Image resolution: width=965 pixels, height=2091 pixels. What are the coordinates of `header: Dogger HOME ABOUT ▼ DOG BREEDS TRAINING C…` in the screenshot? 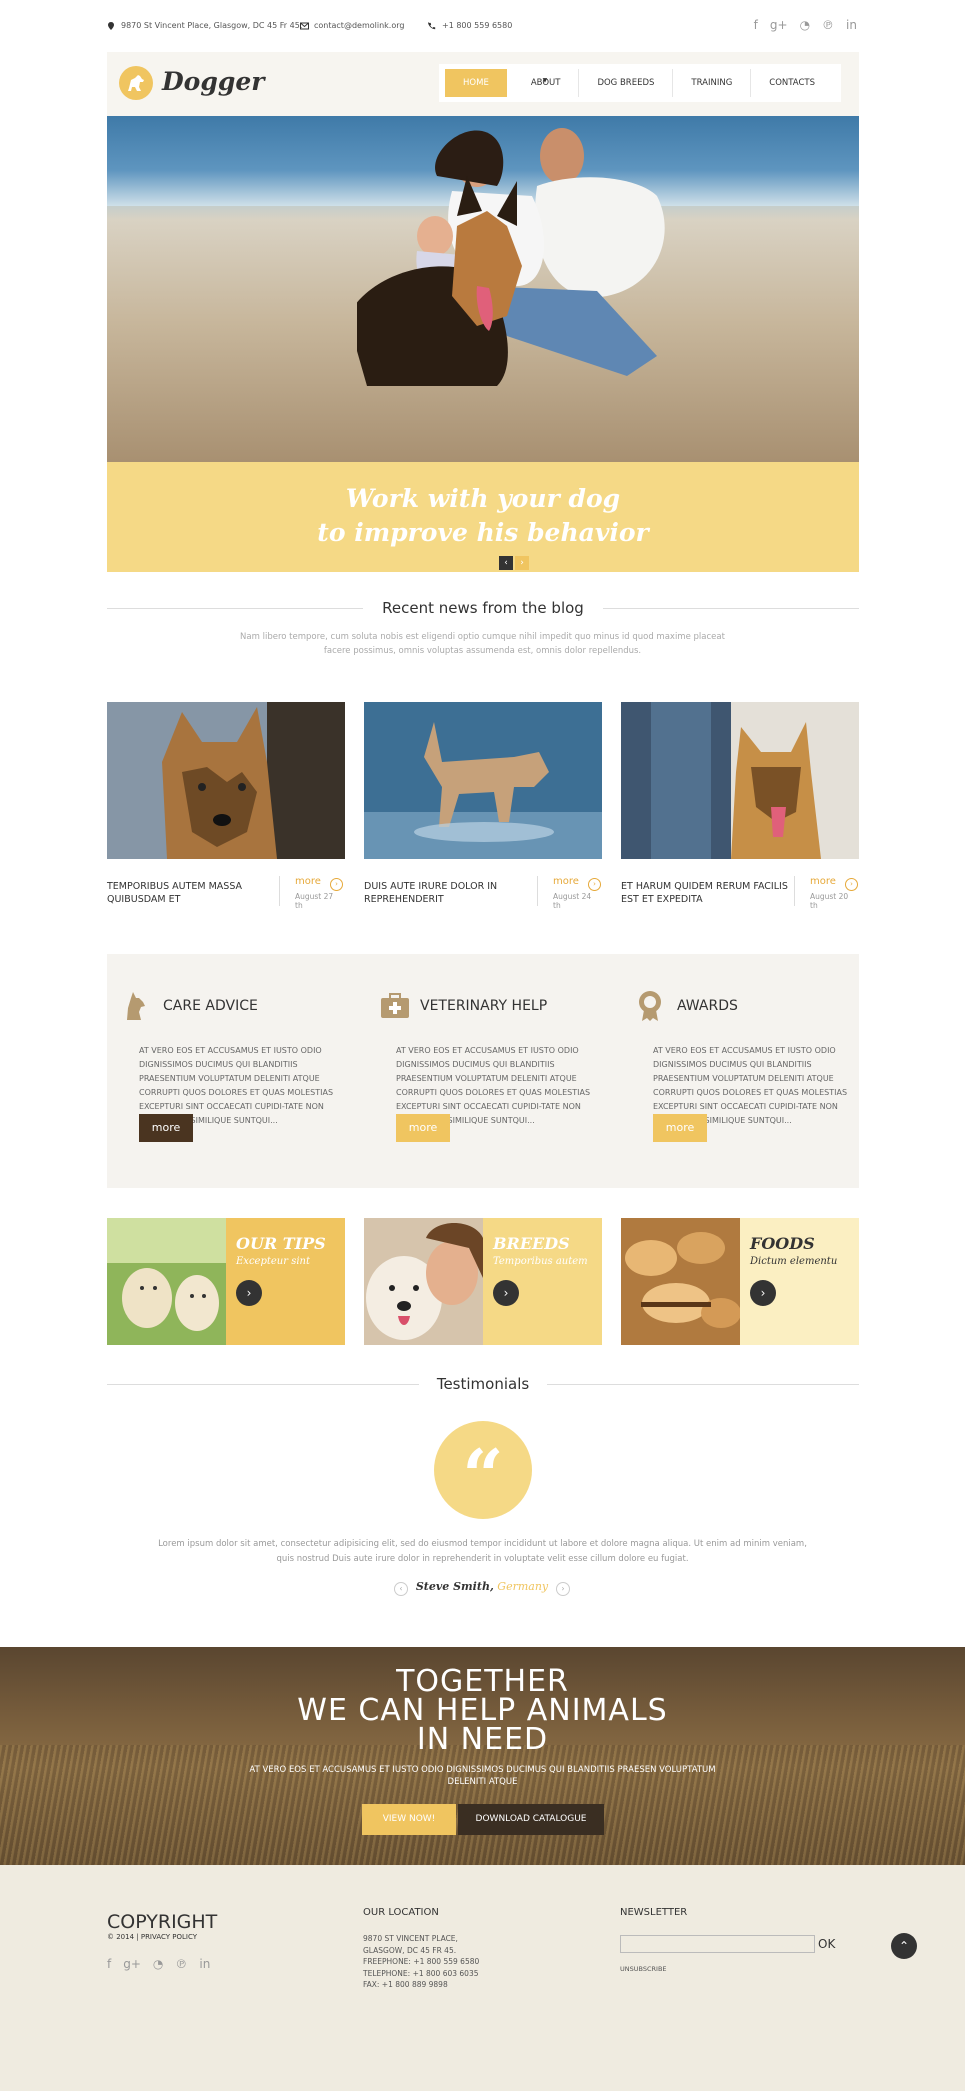 It's located at (483, 84).